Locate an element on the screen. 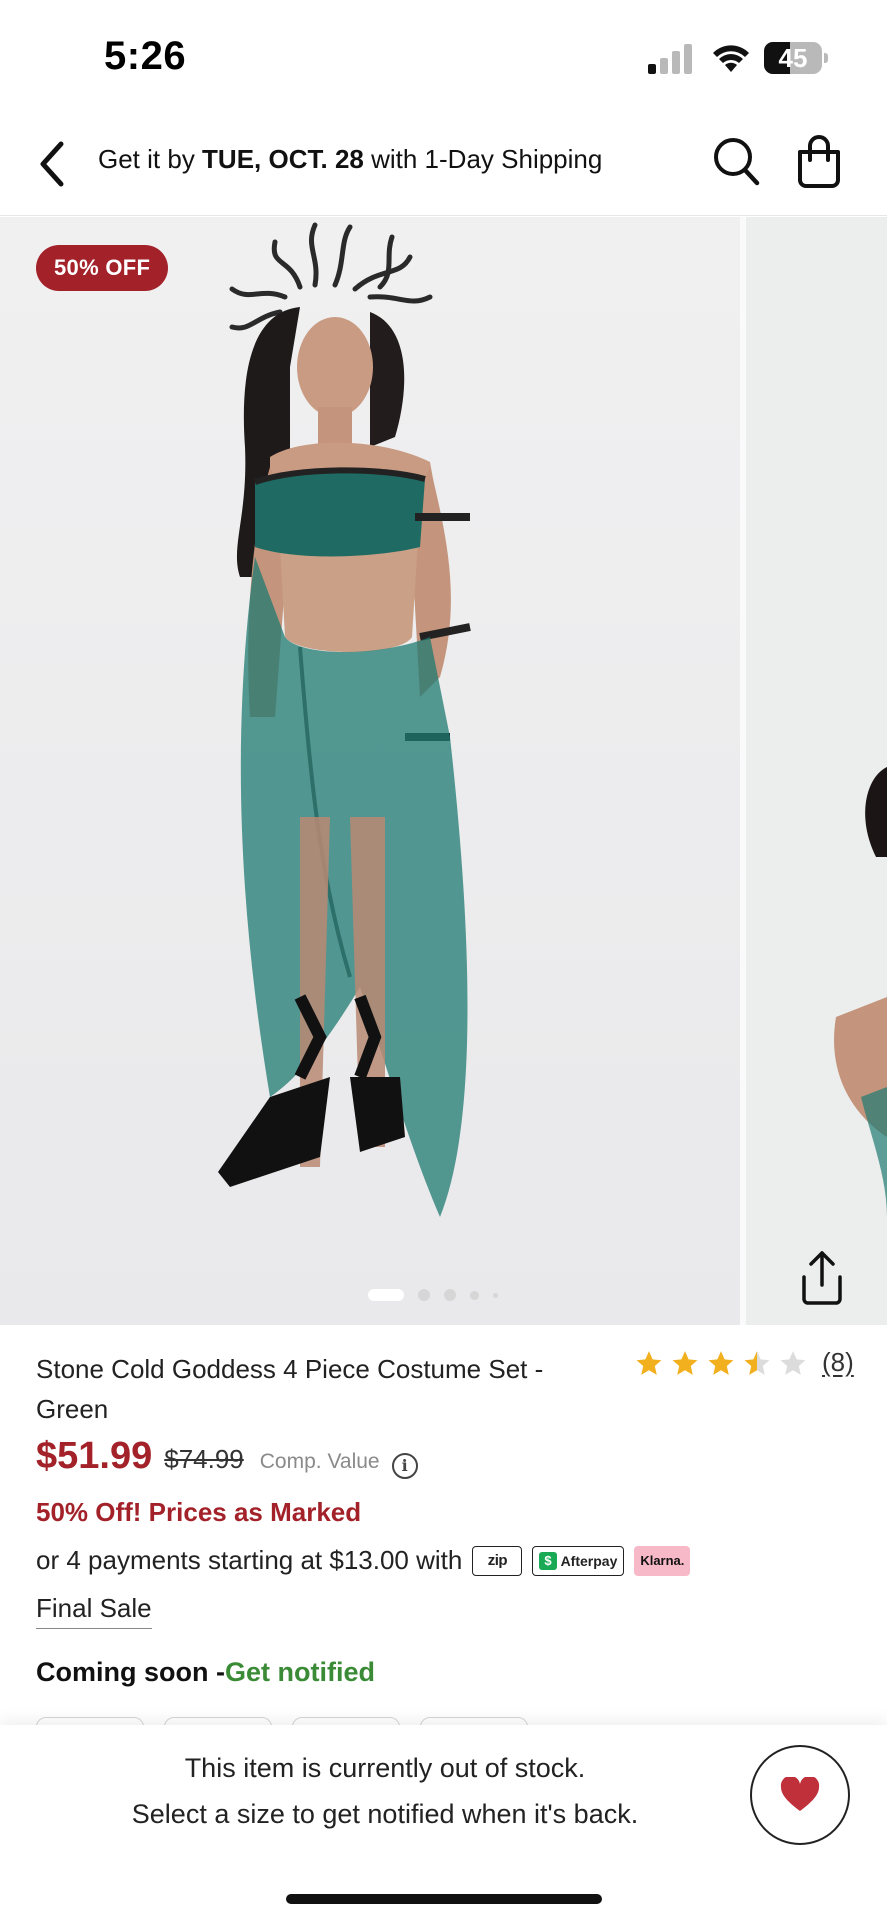 This screenshot has height=1920, width=887. heart-icon is located at coordinates (800, 1794).